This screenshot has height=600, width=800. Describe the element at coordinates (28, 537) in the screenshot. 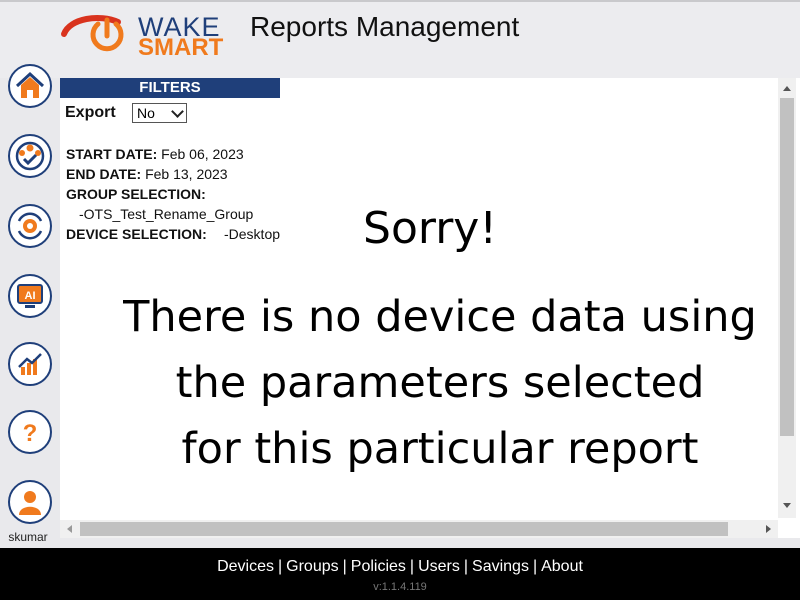

I see `username-label: skumar` at that location.